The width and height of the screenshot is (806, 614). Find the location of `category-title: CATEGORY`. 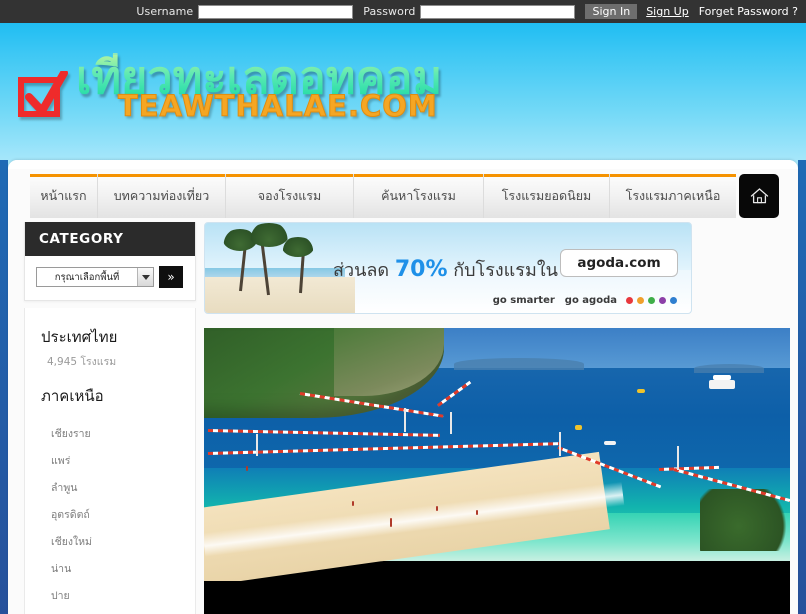

category-title: CATEGORY is located at coordinates (110, 239).